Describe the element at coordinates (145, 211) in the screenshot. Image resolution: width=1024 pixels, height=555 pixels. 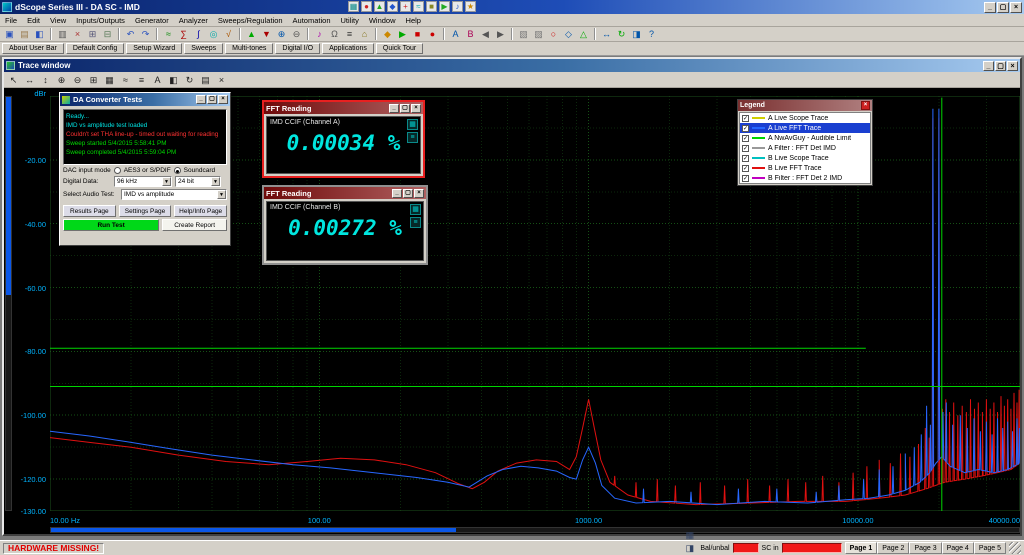
I see `settings-page-button: Settings Page` at that location.